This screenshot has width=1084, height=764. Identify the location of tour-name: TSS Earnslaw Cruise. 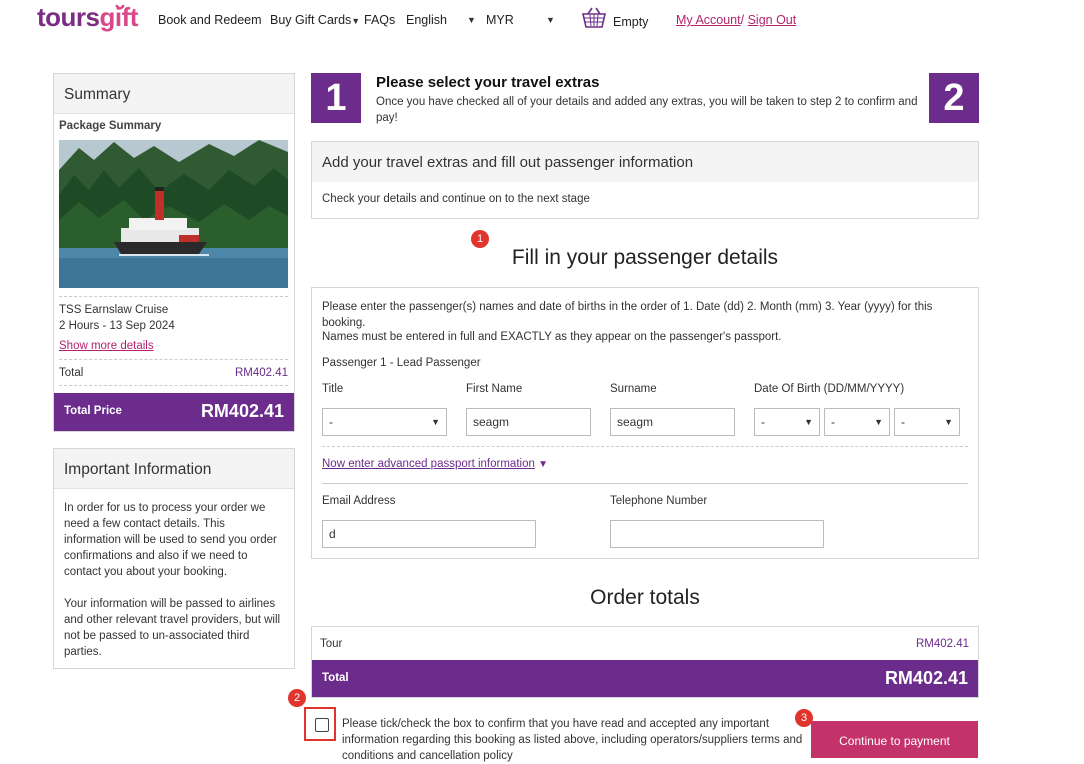
(114, 310).